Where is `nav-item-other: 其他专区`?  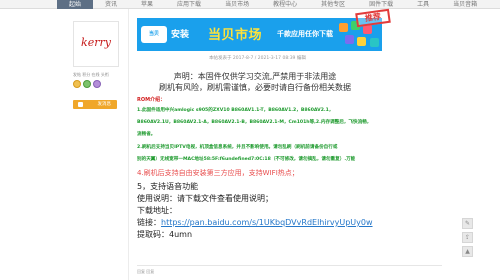
nav-item-other: 其他专区 is located at coordinates (333, 4).